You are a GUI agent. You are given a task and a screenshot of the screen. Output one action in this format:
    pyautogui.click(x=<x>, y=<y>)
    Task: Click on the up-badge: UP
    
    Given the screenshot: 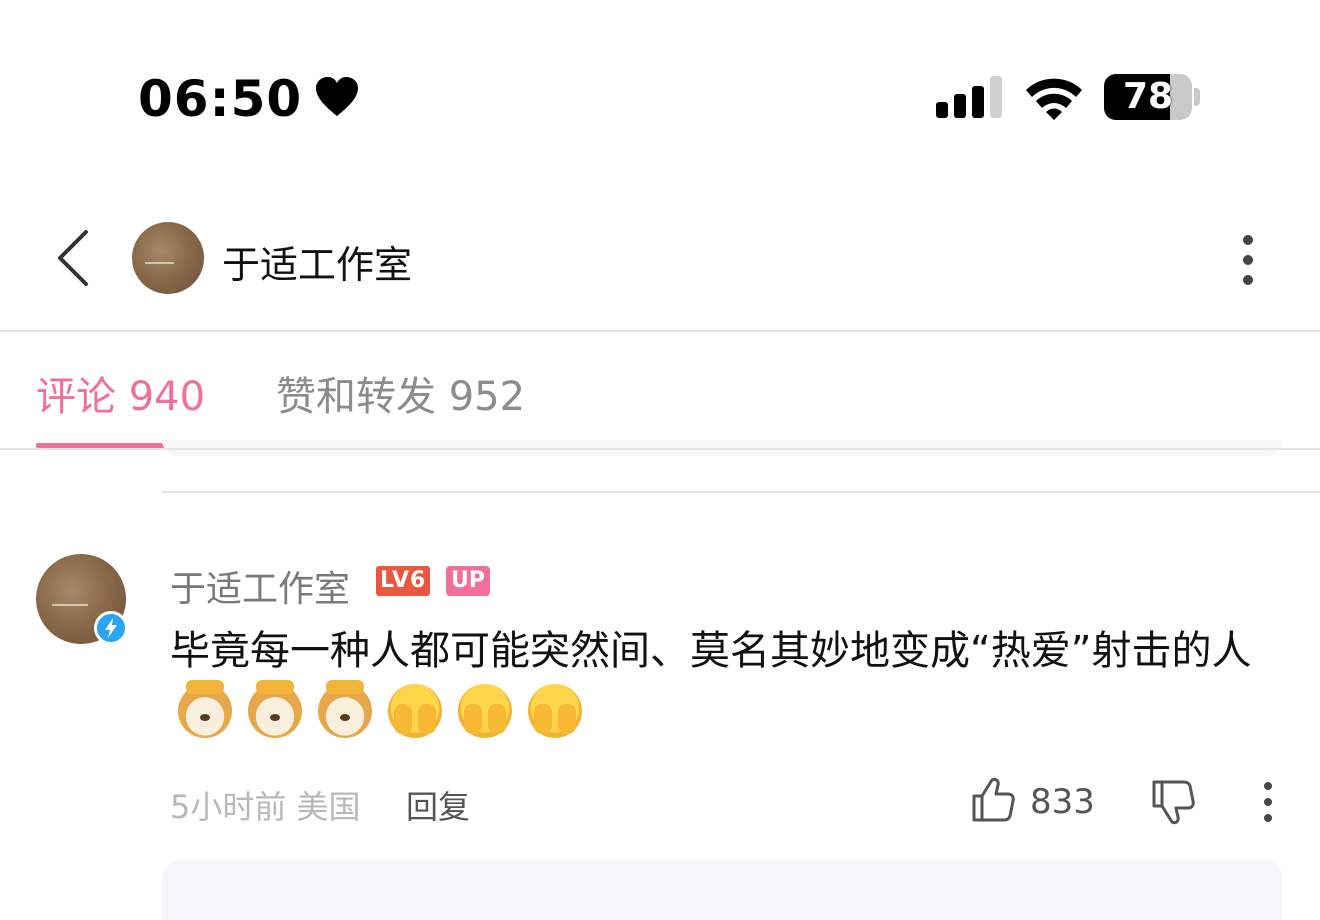 What is the action you would take?
    pyautogui.click(x=468, y=581)
    